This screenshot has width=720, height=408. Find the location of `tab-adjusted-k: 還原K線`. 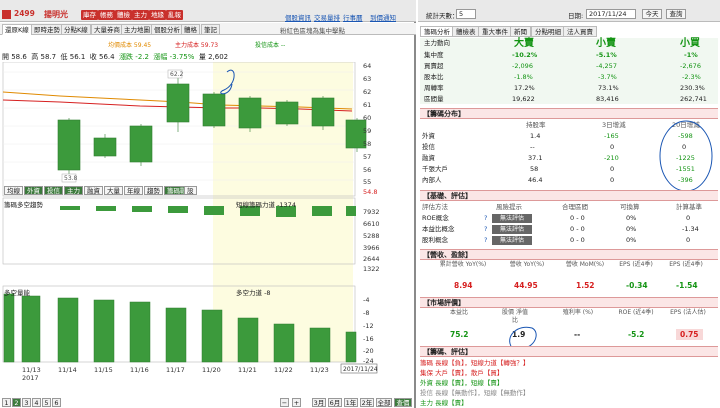

tab-adjusted-k: 還原K線 is located at coordinates (17, 29).